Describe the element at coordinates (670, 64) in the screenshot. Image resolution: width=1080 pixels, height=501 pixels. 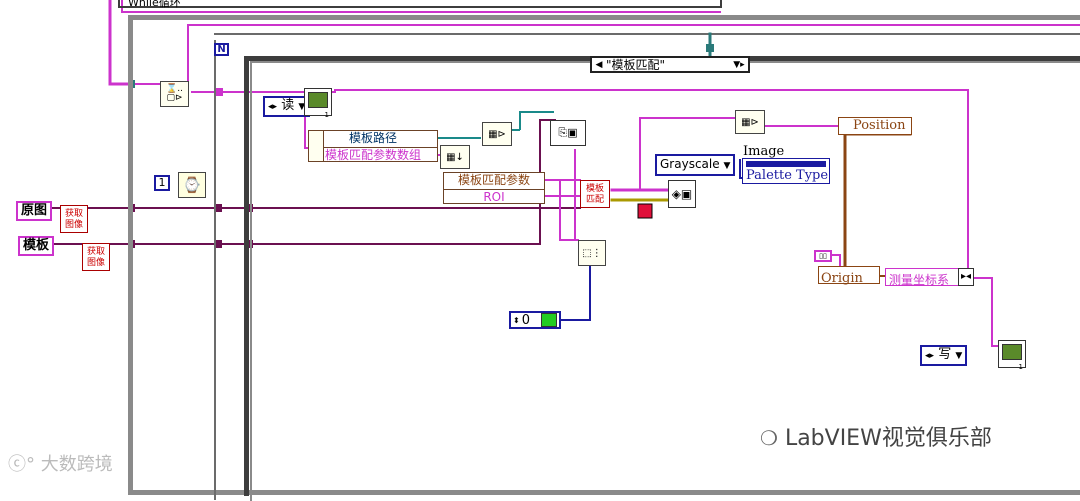
I see `case-selector: ◀ "模板匹配" ▼▸` at that location.